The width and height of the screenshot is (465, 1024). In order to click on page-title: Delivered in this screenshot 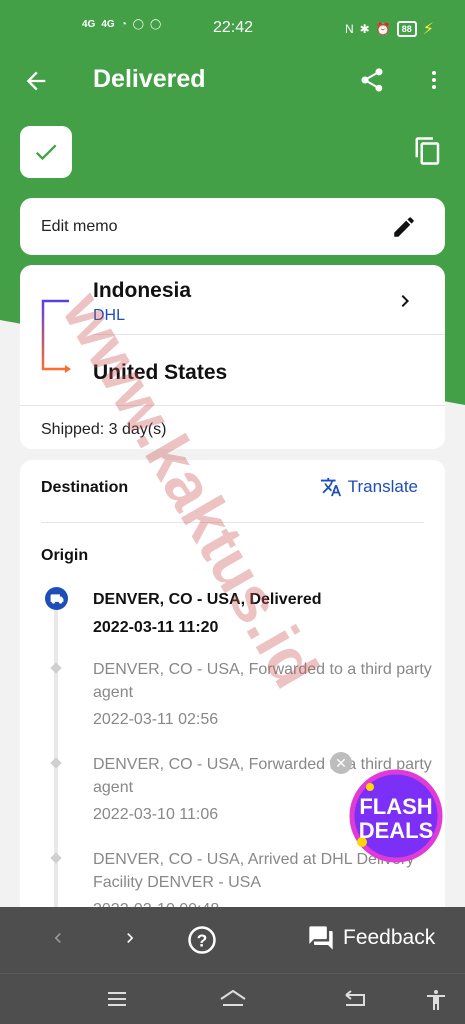, I will do `click(149, 79)`.